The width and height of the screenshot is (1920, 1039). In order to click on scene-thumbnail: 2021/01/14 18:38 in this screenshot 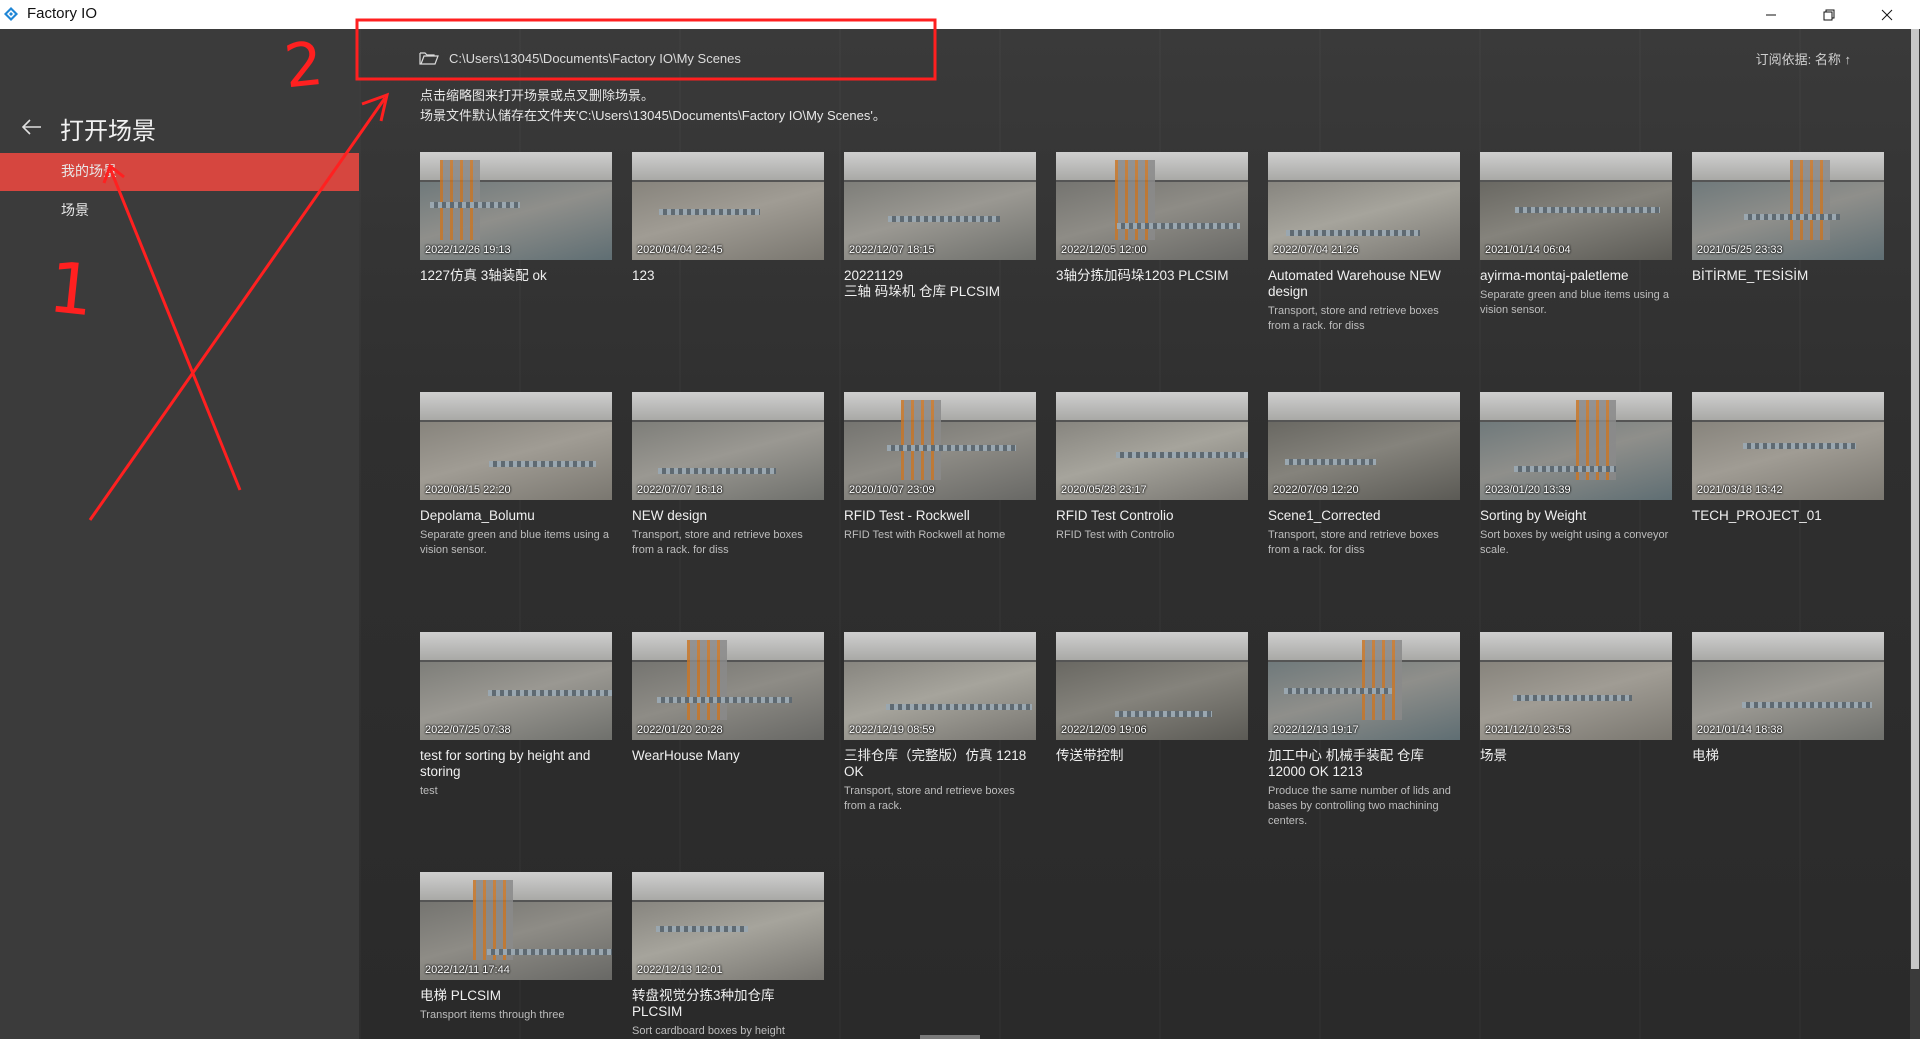, I will do `click(1788, 686)`.